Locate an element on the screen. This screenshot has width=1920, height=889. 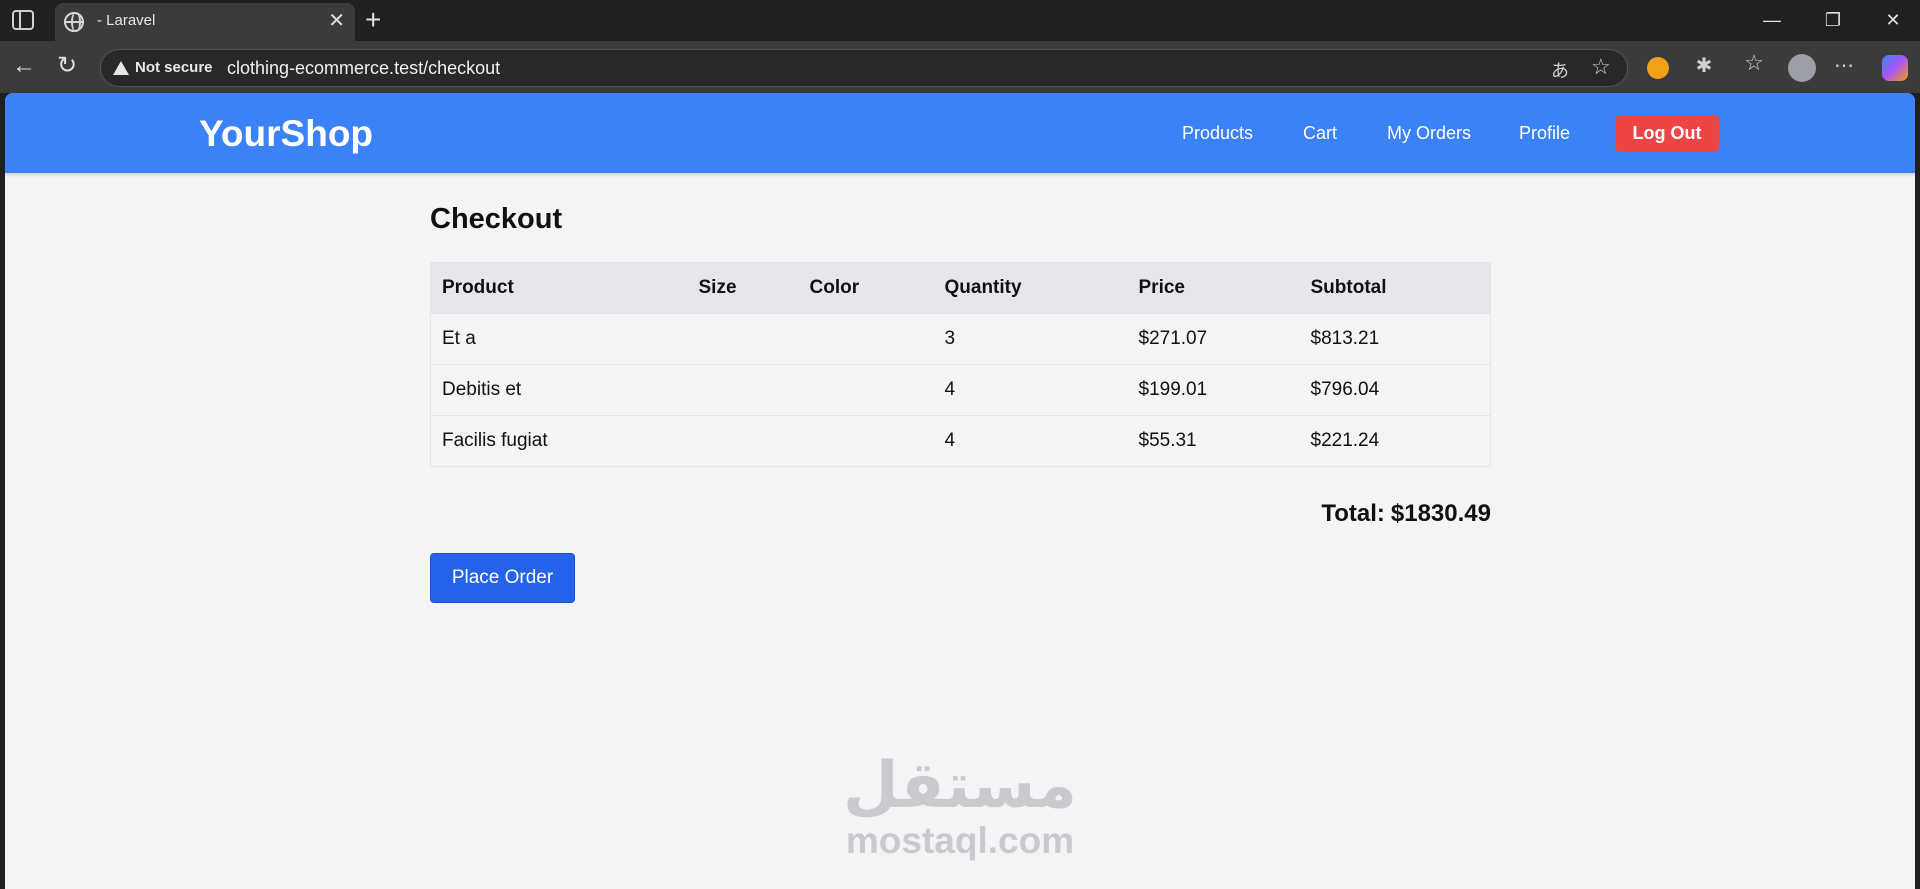
favorites-icon: ☆ is located at coordinates (1754, 63).